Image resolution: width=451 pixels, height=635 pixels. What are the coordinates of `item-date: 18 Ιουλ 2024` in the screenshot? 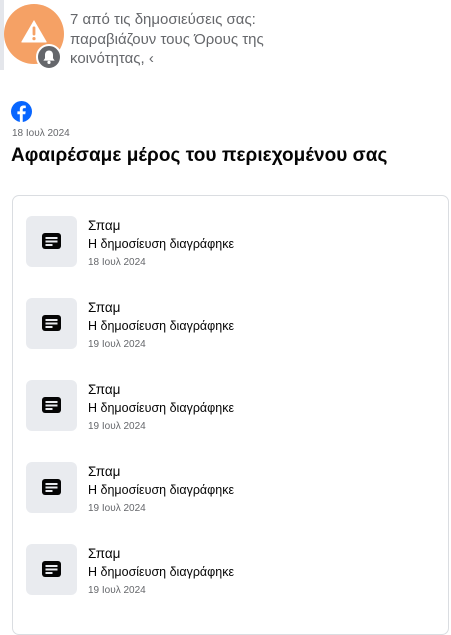 It's located at (117, 262).